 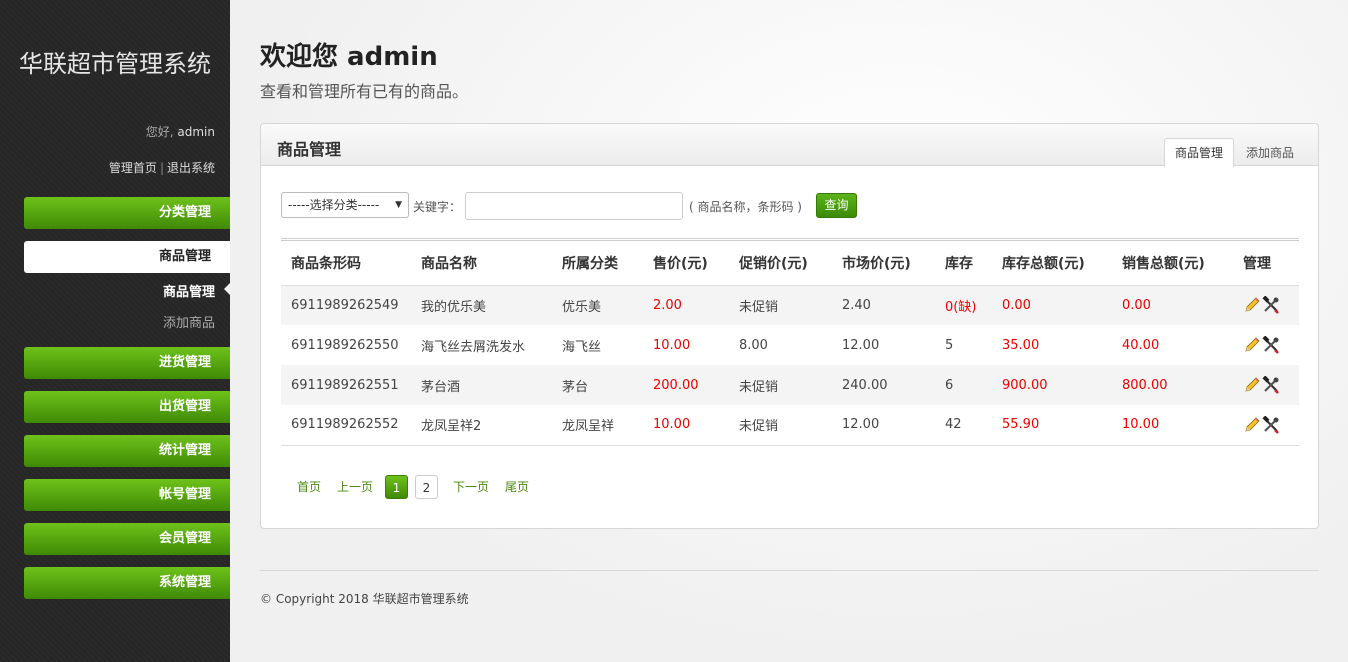 What do you see at coordinates (963, 305) in the screenshot?
I see `cell-stock: 0(缺)` at bounding box center [963, 305].